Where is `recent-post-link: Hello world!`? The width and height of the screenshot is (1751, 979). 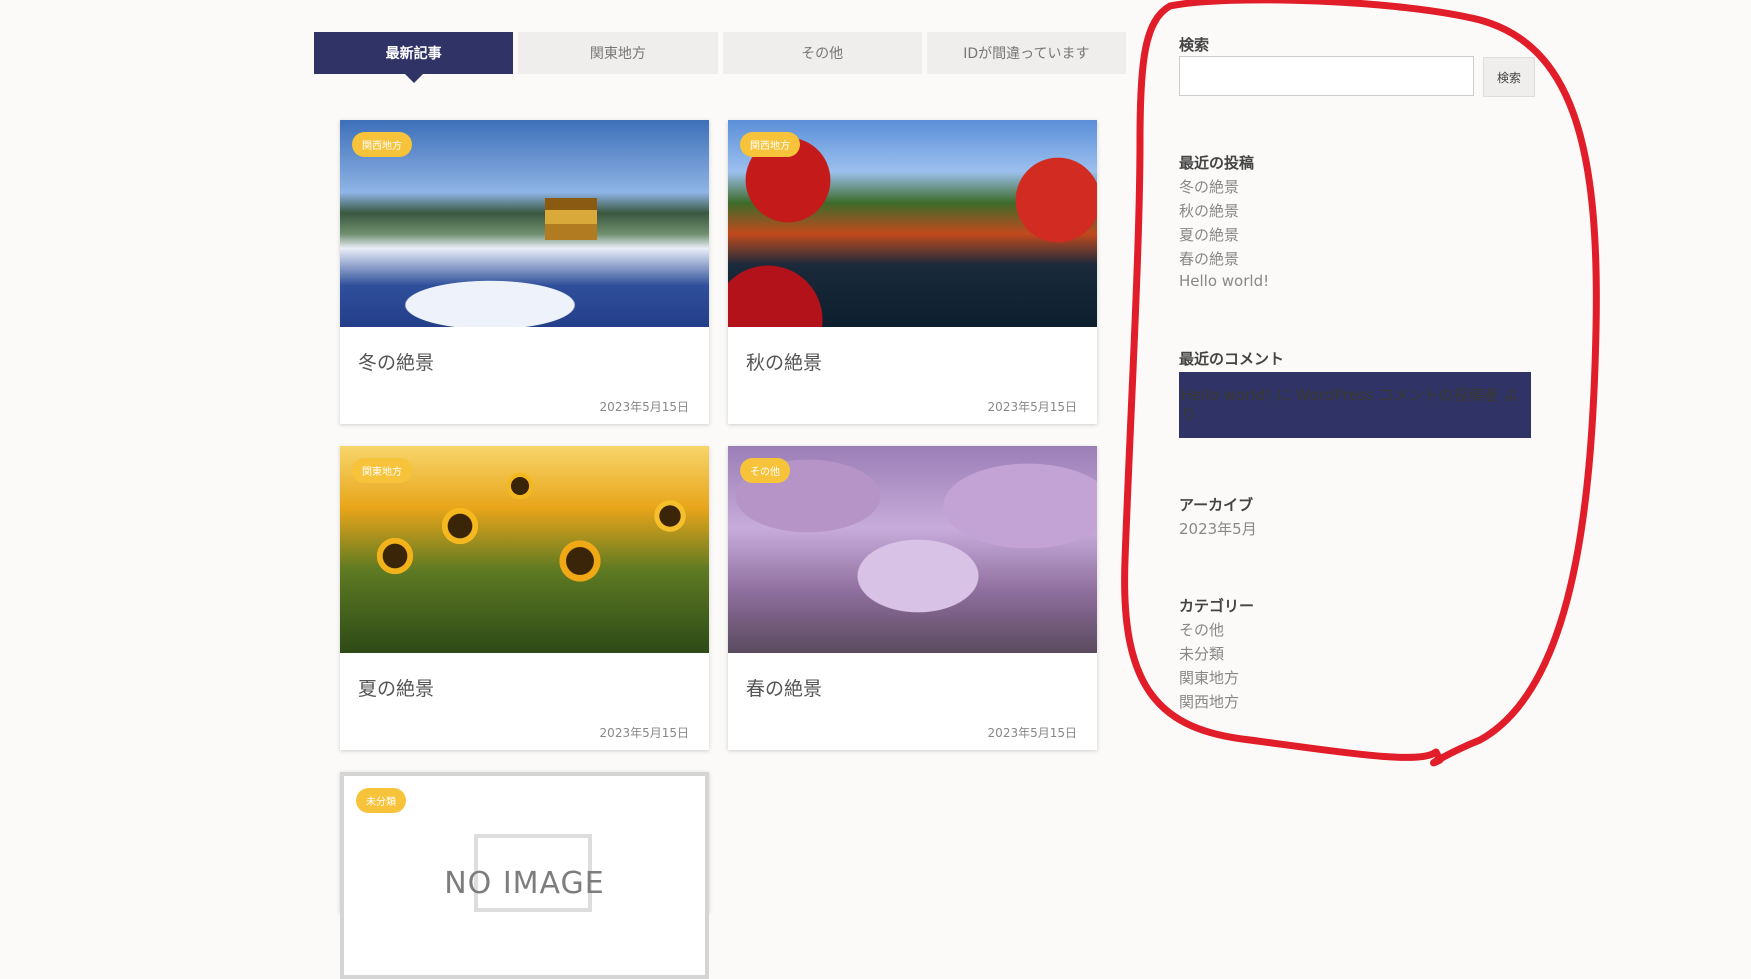
recent-post-link: Hello world! is located at coordinates (1224, 281).